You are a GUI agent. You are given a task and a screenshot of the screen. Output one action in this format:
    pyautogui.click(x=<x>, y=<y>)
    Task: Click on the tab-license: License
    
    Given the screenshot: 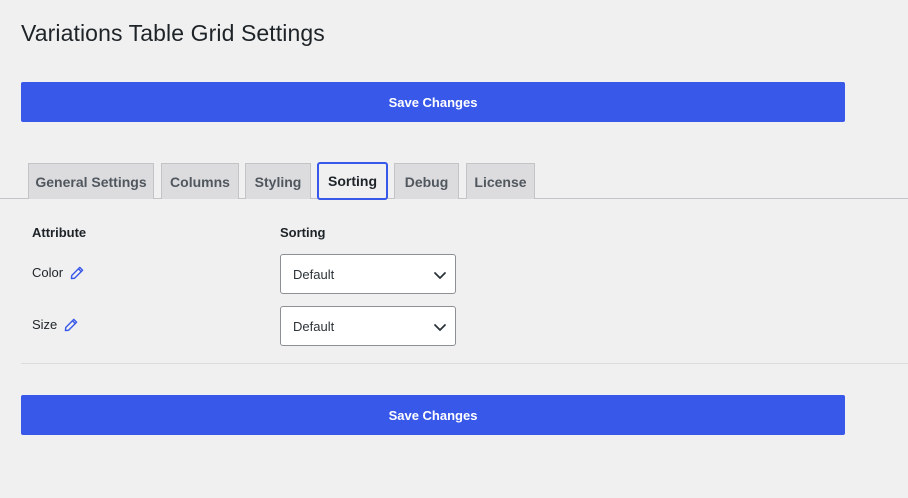 What is the action you would take?
    pyautogui.click(x=500, y=181)
    